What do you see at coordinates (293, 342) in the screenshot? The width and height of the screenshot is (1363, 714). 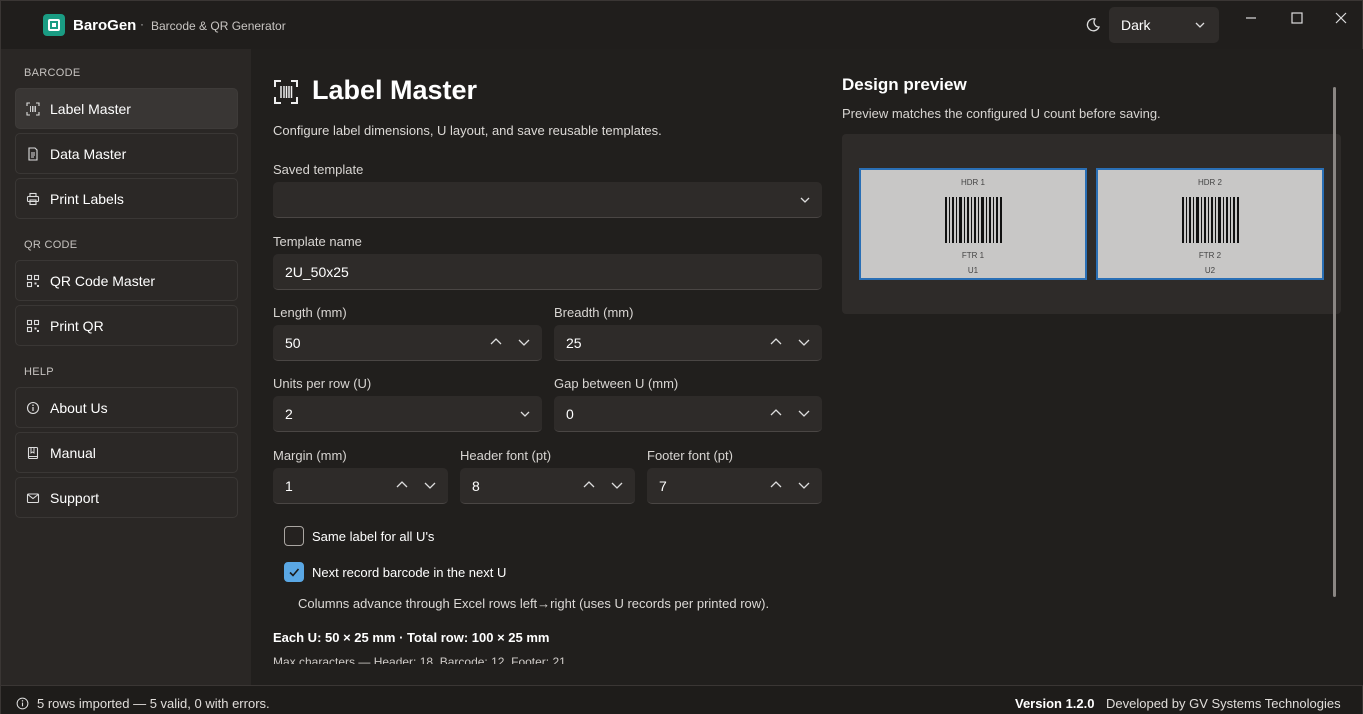 I see `length-value: 50` at bounding box center [293, 342].